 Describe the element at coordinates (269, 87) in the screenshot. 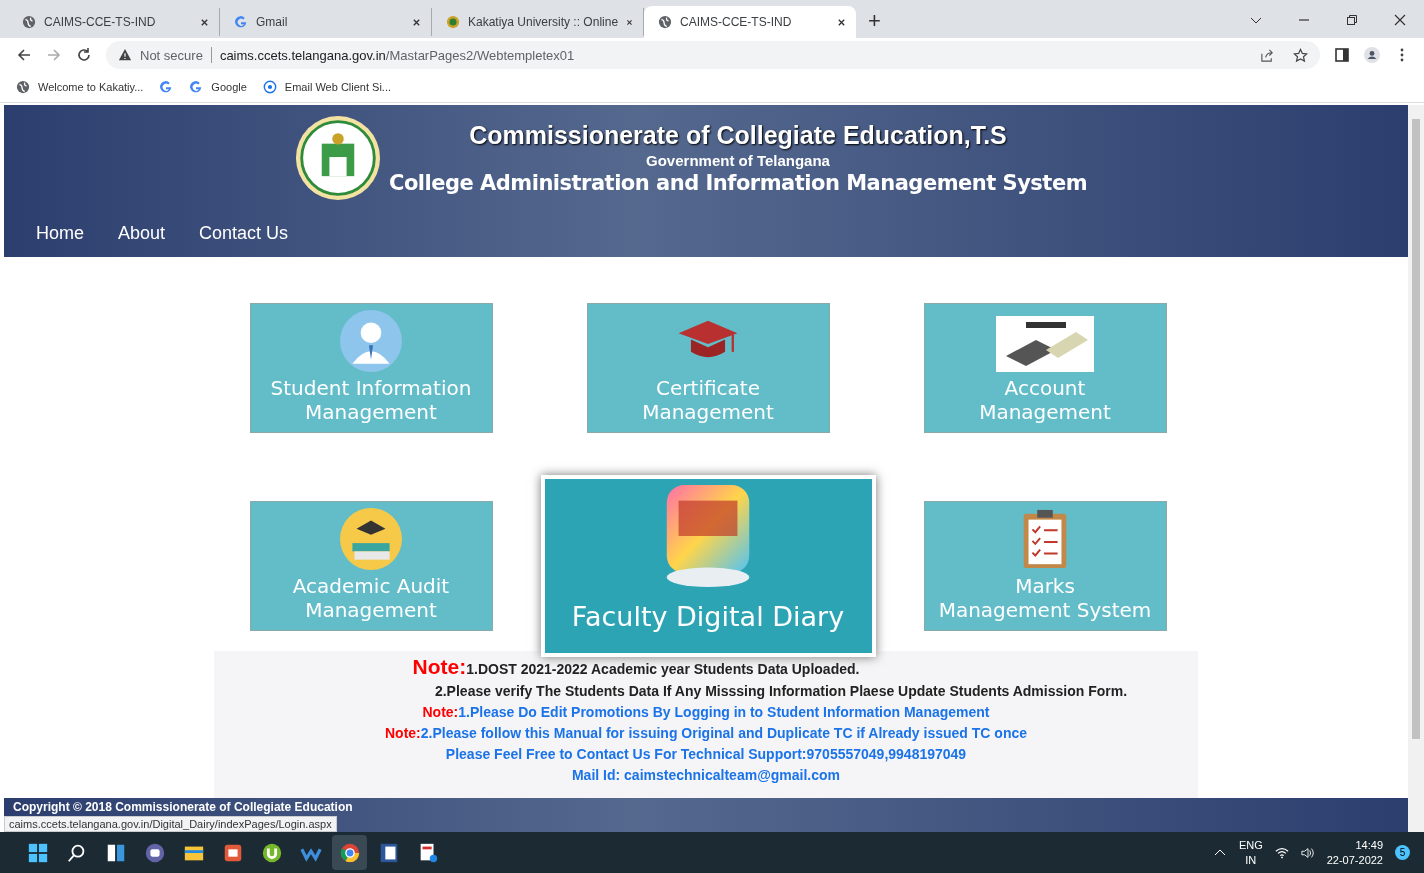

I see `at-sign-icon` at that location.